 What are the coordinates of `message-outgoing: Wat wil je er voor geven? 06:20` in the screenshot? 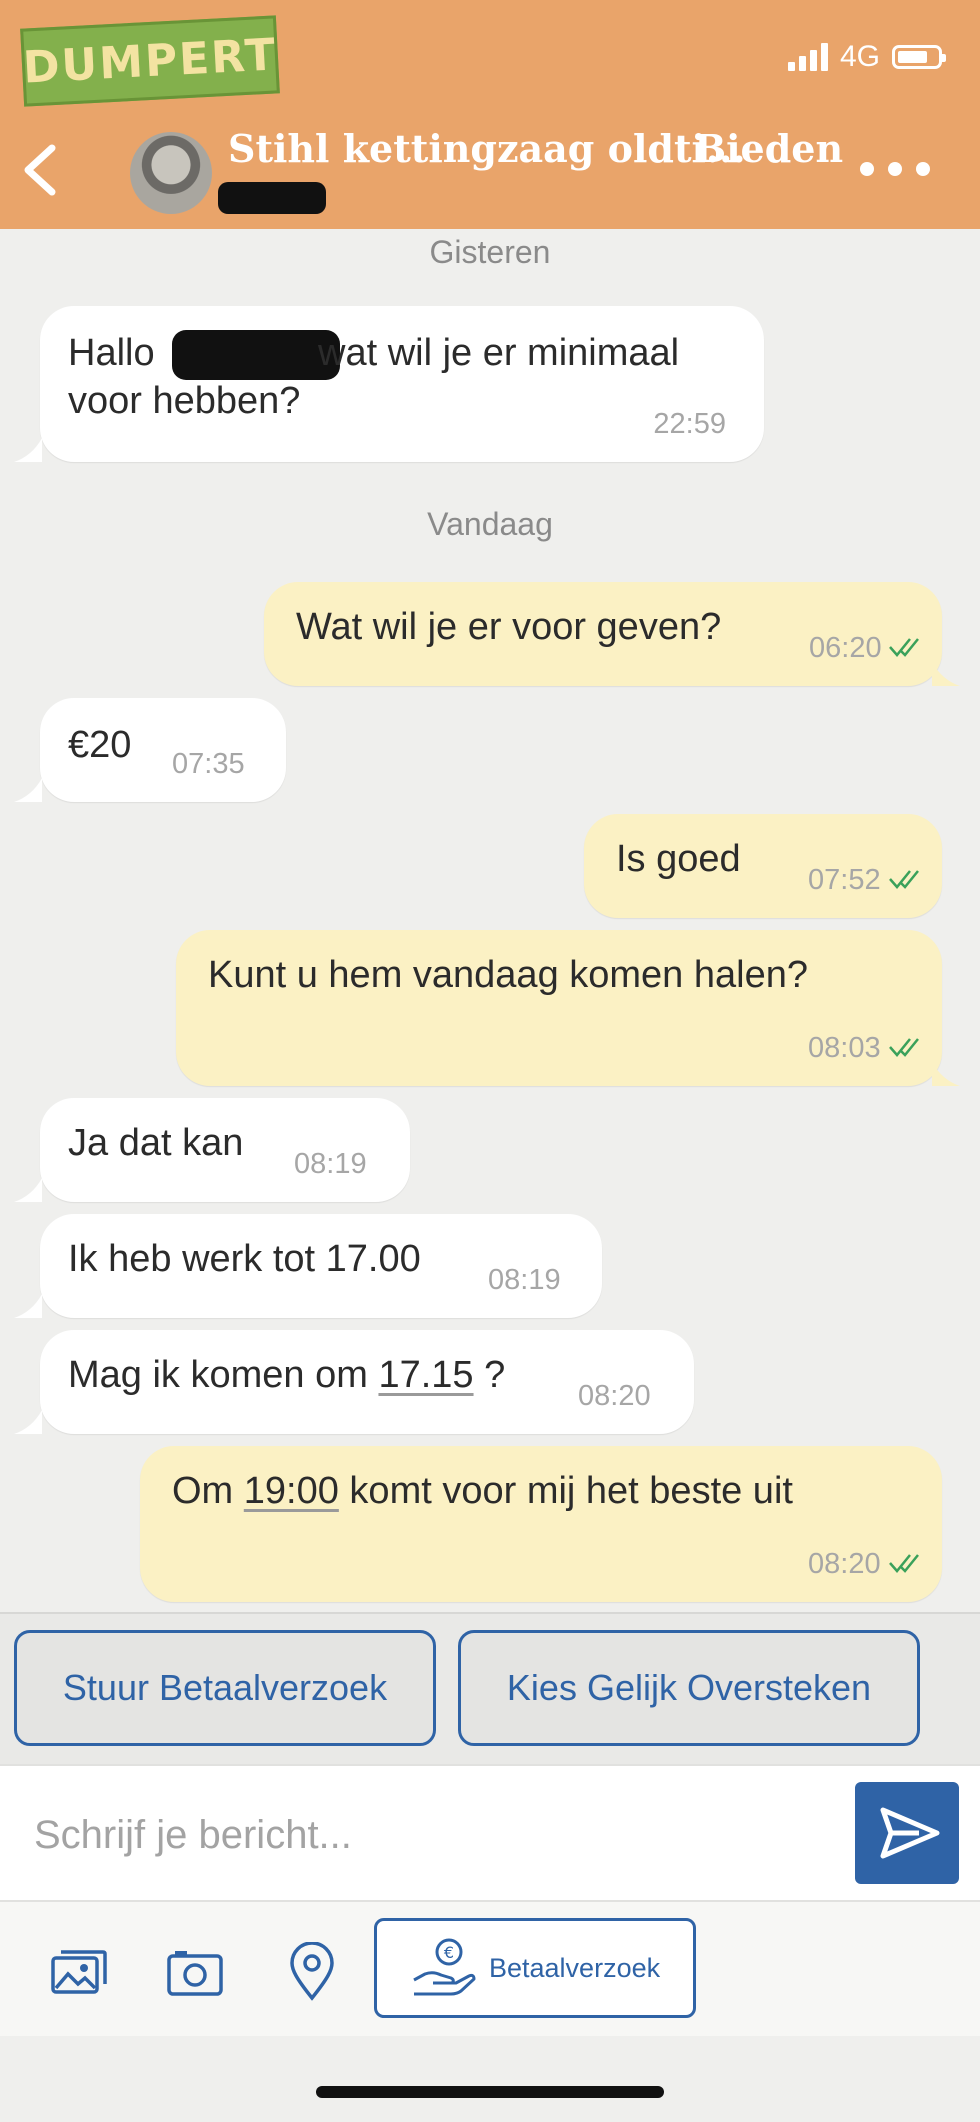 It's located at (603, 634).